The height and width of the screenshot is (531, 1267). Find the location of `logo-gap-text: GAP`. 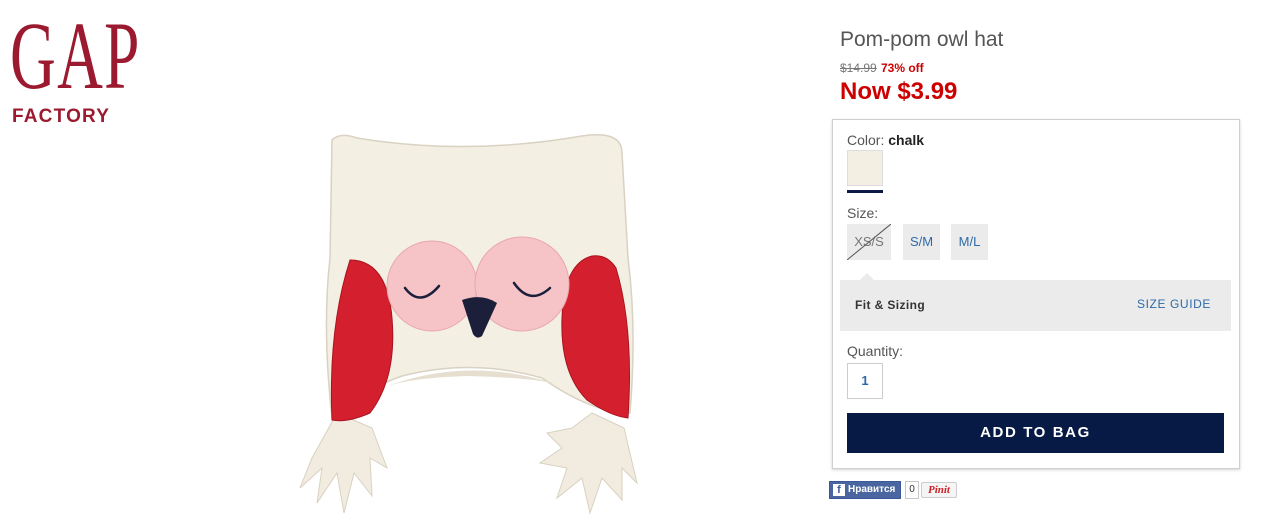

logo-gap-text: GAP is located at coordinates (75, 55).